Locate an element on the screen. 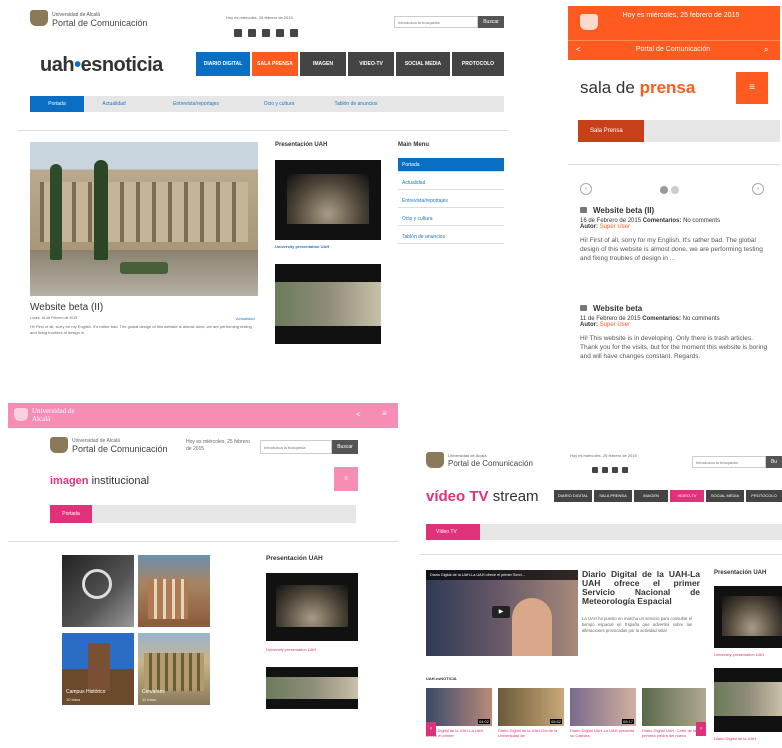  tab-ocio-cultura: Ocio y cultura is located at coordinates (279, 104).